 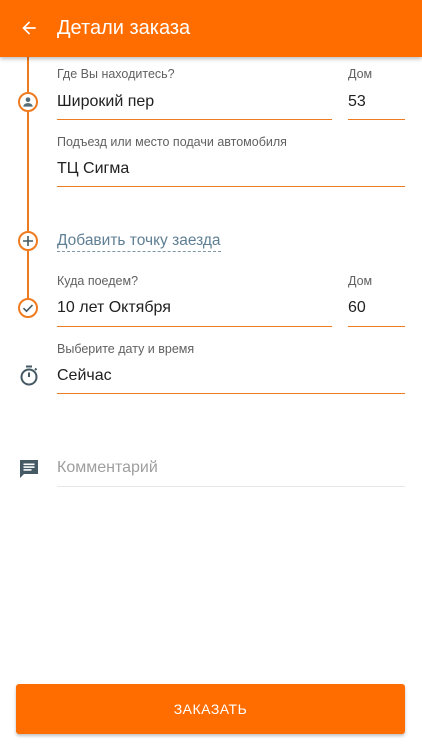 I want to click on pickup-street-underline, so click(x=194, y=119).